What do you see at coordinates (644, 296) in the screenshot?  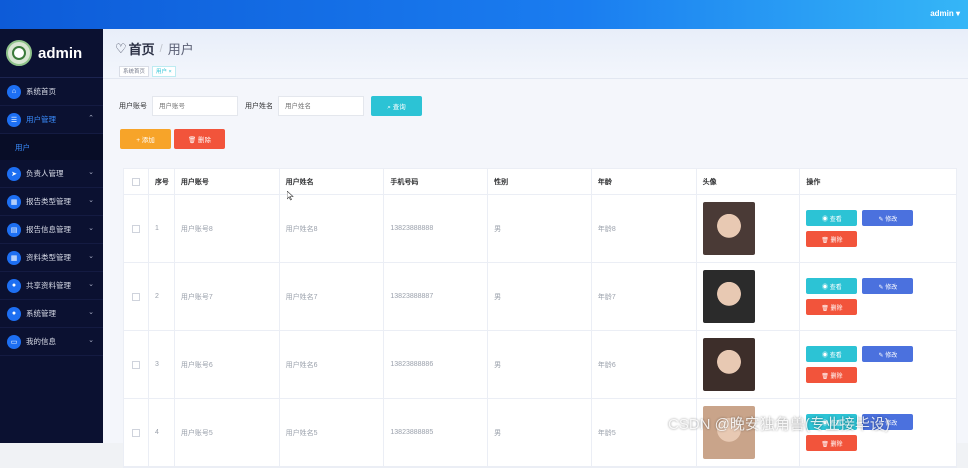 I see `cell-age: 年龄7` at bounding box center [644, 296].